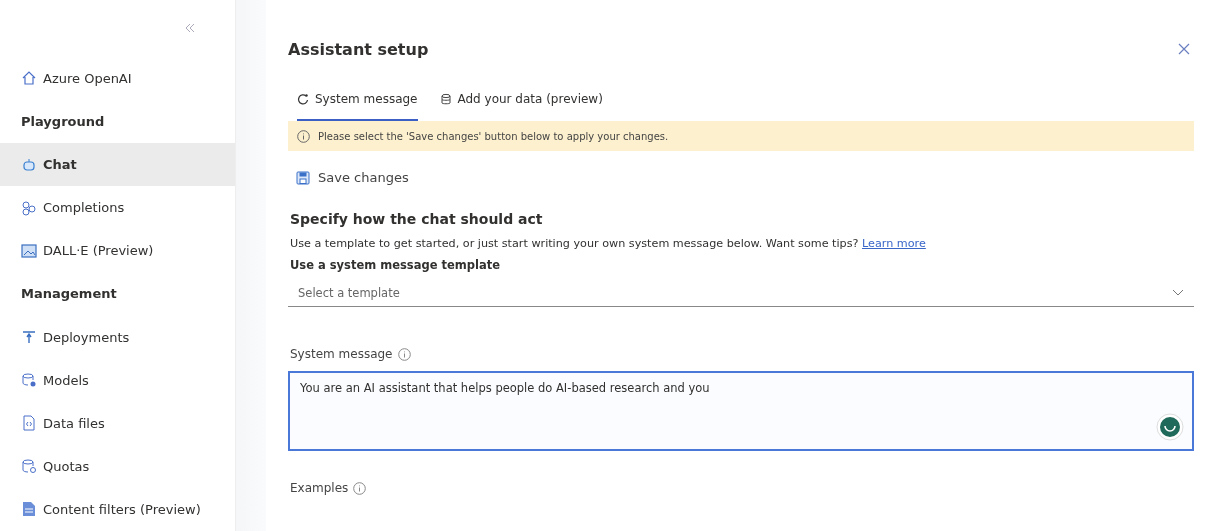 The height and width of the screenshot is (531, 1218). What do you see at coordinates (29, 164) in the screenshot?
I see `bot-icon` at bounding box center [29, 164].